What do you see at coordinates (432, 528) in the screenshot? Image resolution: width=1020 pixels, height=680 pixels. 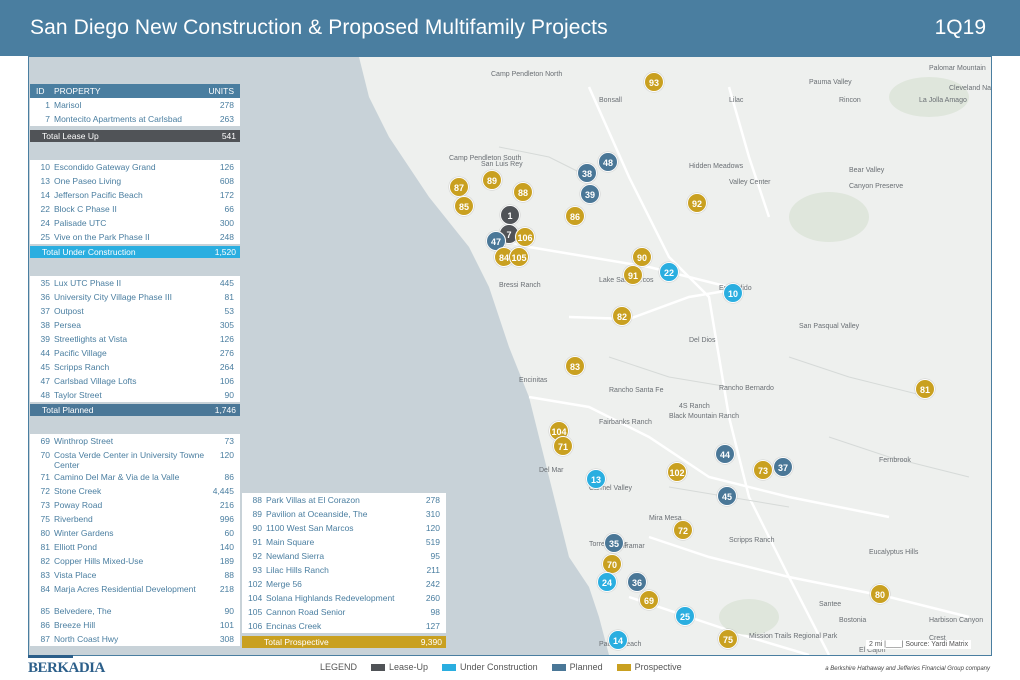 I see `row-units: 120` at bounding box center [432, 528].